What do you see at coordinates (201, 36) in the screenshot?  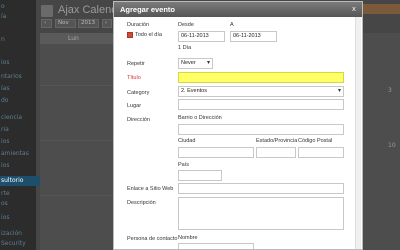 I see `from-date-input: 06-11-2013` at bounding box center [201, 36].